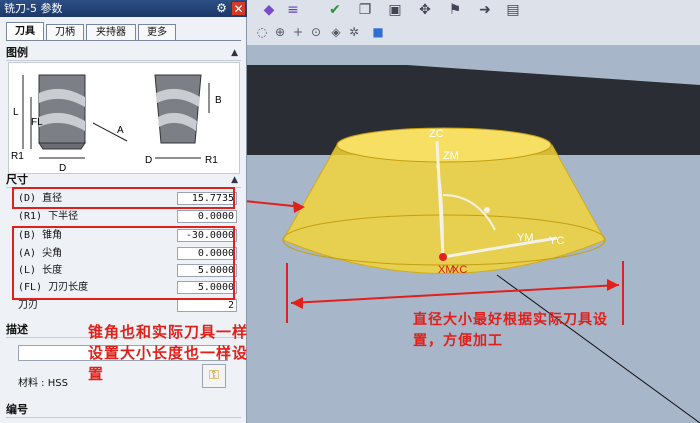  What do you see at coordinates (111, 32) in the screenshot?
I see `tab-holder: 夹持器` at bounding box center [111, 32].